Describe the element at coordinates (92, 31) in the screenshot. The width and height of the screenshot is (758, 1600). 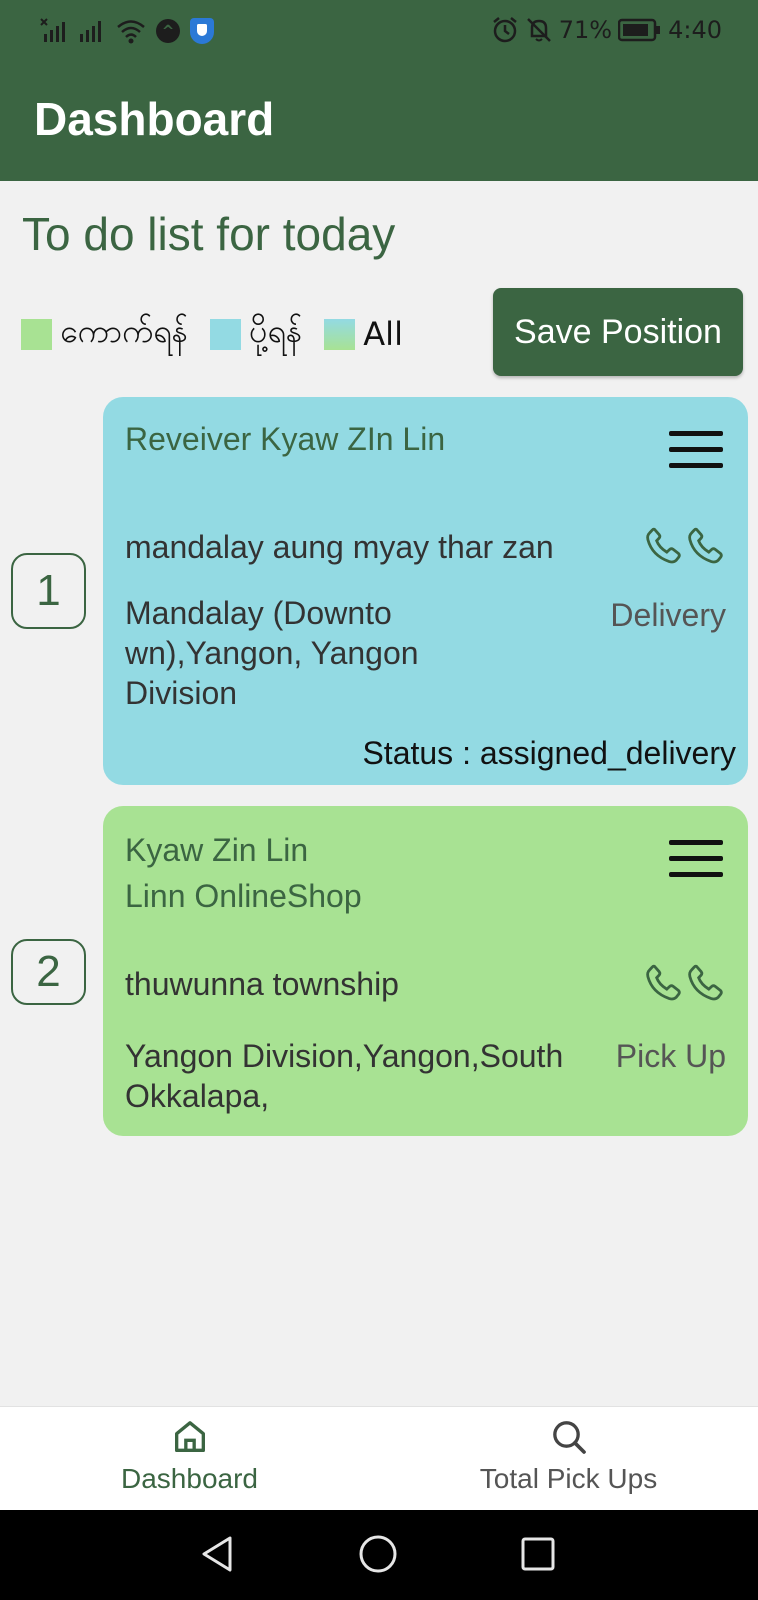
I see `signal-icon` at that location.